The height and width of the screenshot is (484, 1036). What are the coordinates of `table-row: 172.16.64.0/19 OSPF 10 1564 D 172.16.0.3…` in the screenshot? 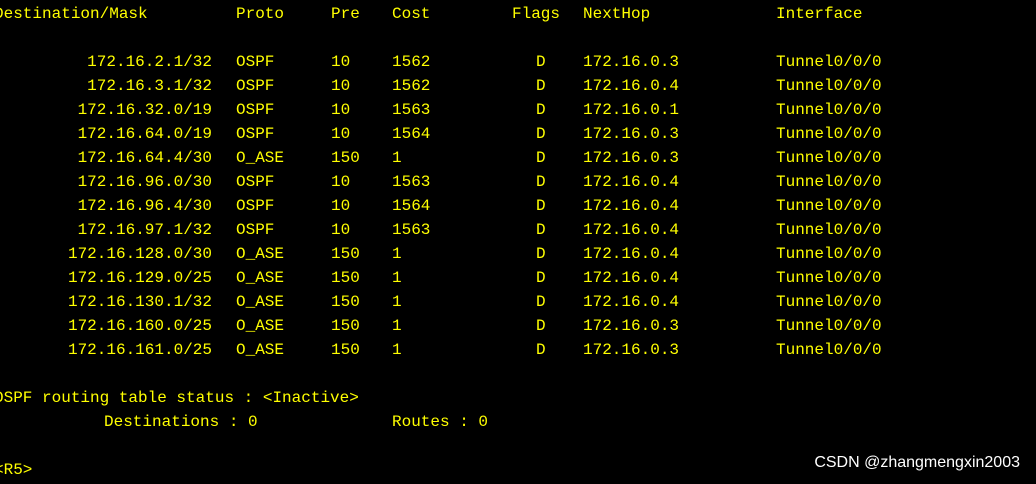 It's located at (518, 134).